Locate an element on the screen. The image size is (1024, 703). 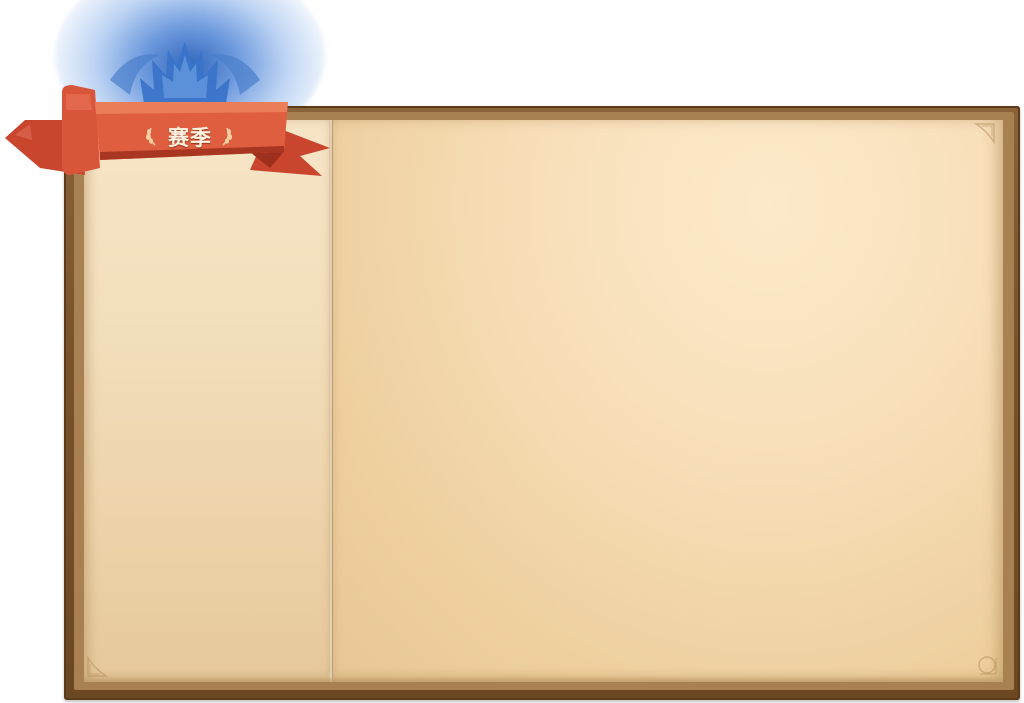
season-title: 赛季 is located at coordinates (190, 138).